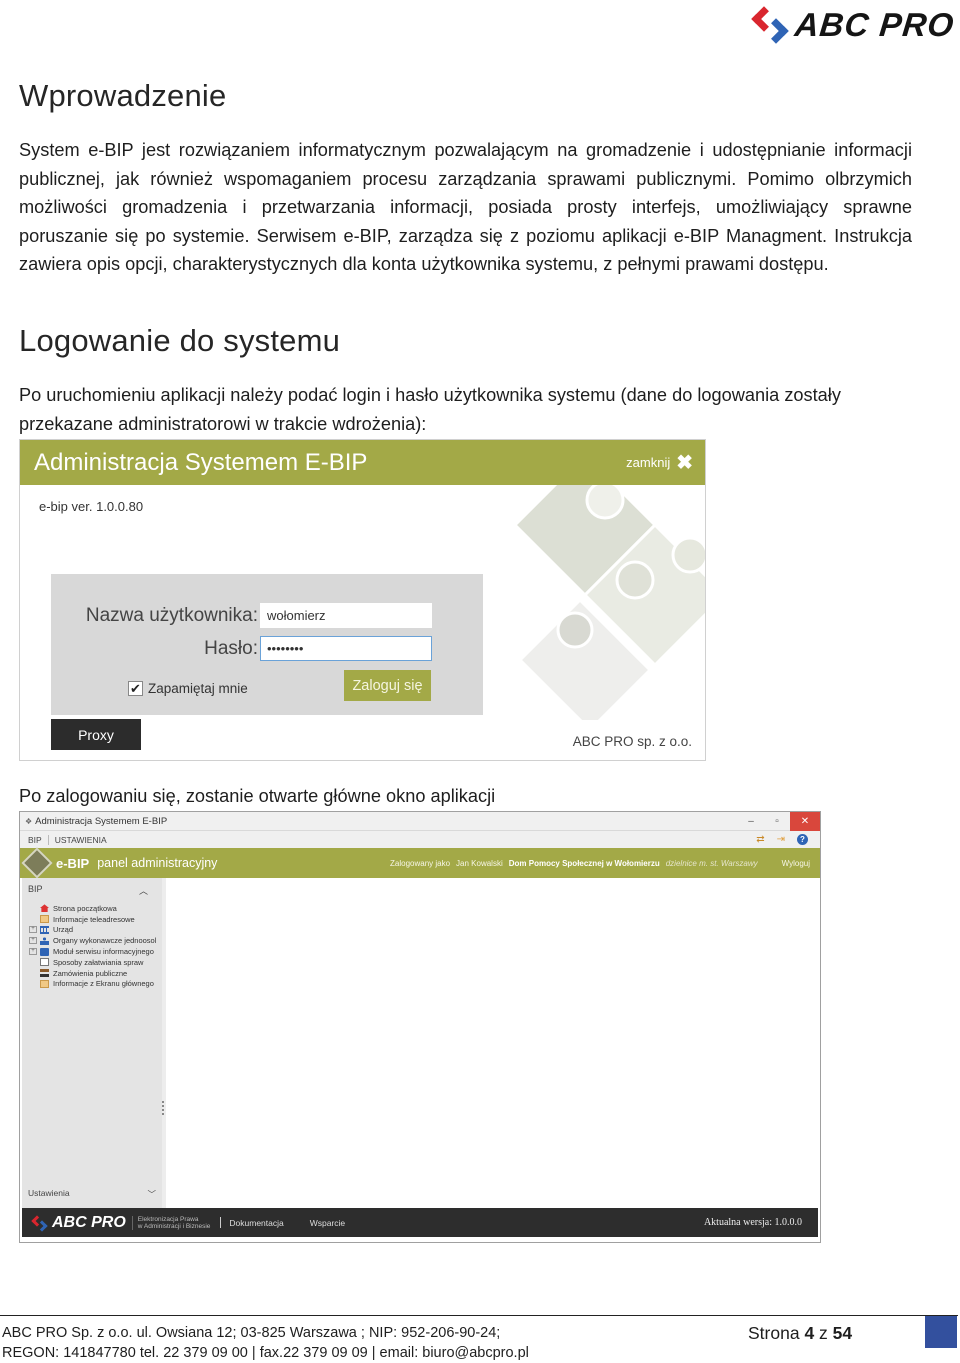 This screenshot has height=1363, width=960. Describe the element at coordinates (777, 821) in the screenshot. I see `maximize-icon: ▫` at that location.